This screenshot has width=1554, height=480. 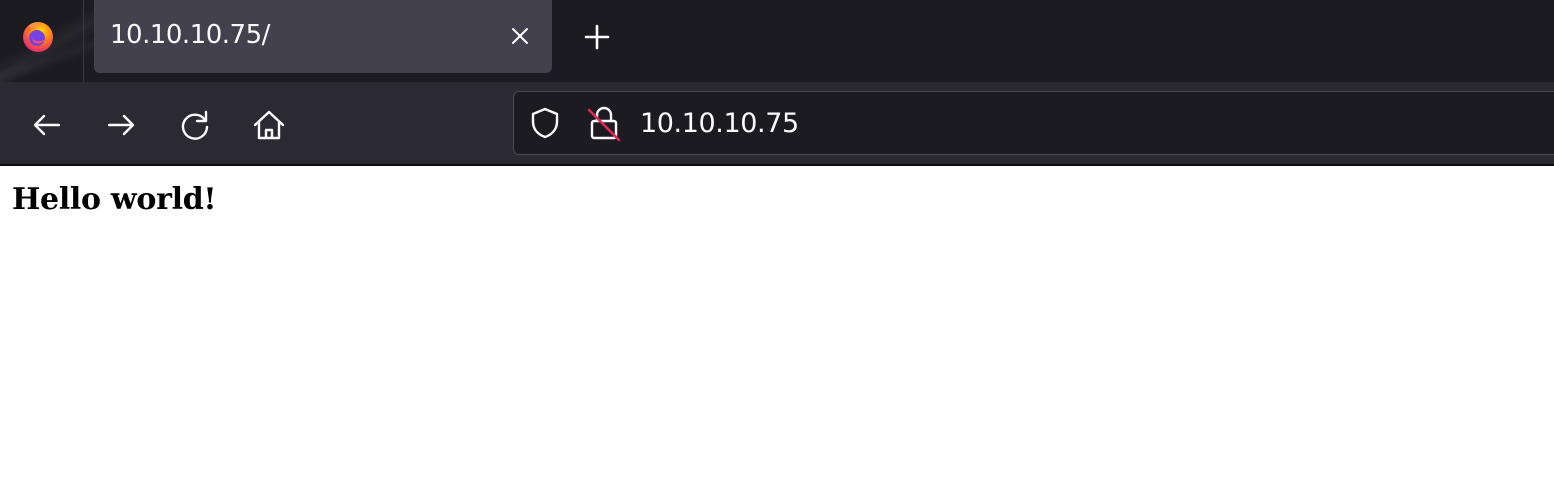 What do you see at coordinates (604, 123) in the screenshot?
I see `insecure-lock-icon` at bounding box center [604, 123].